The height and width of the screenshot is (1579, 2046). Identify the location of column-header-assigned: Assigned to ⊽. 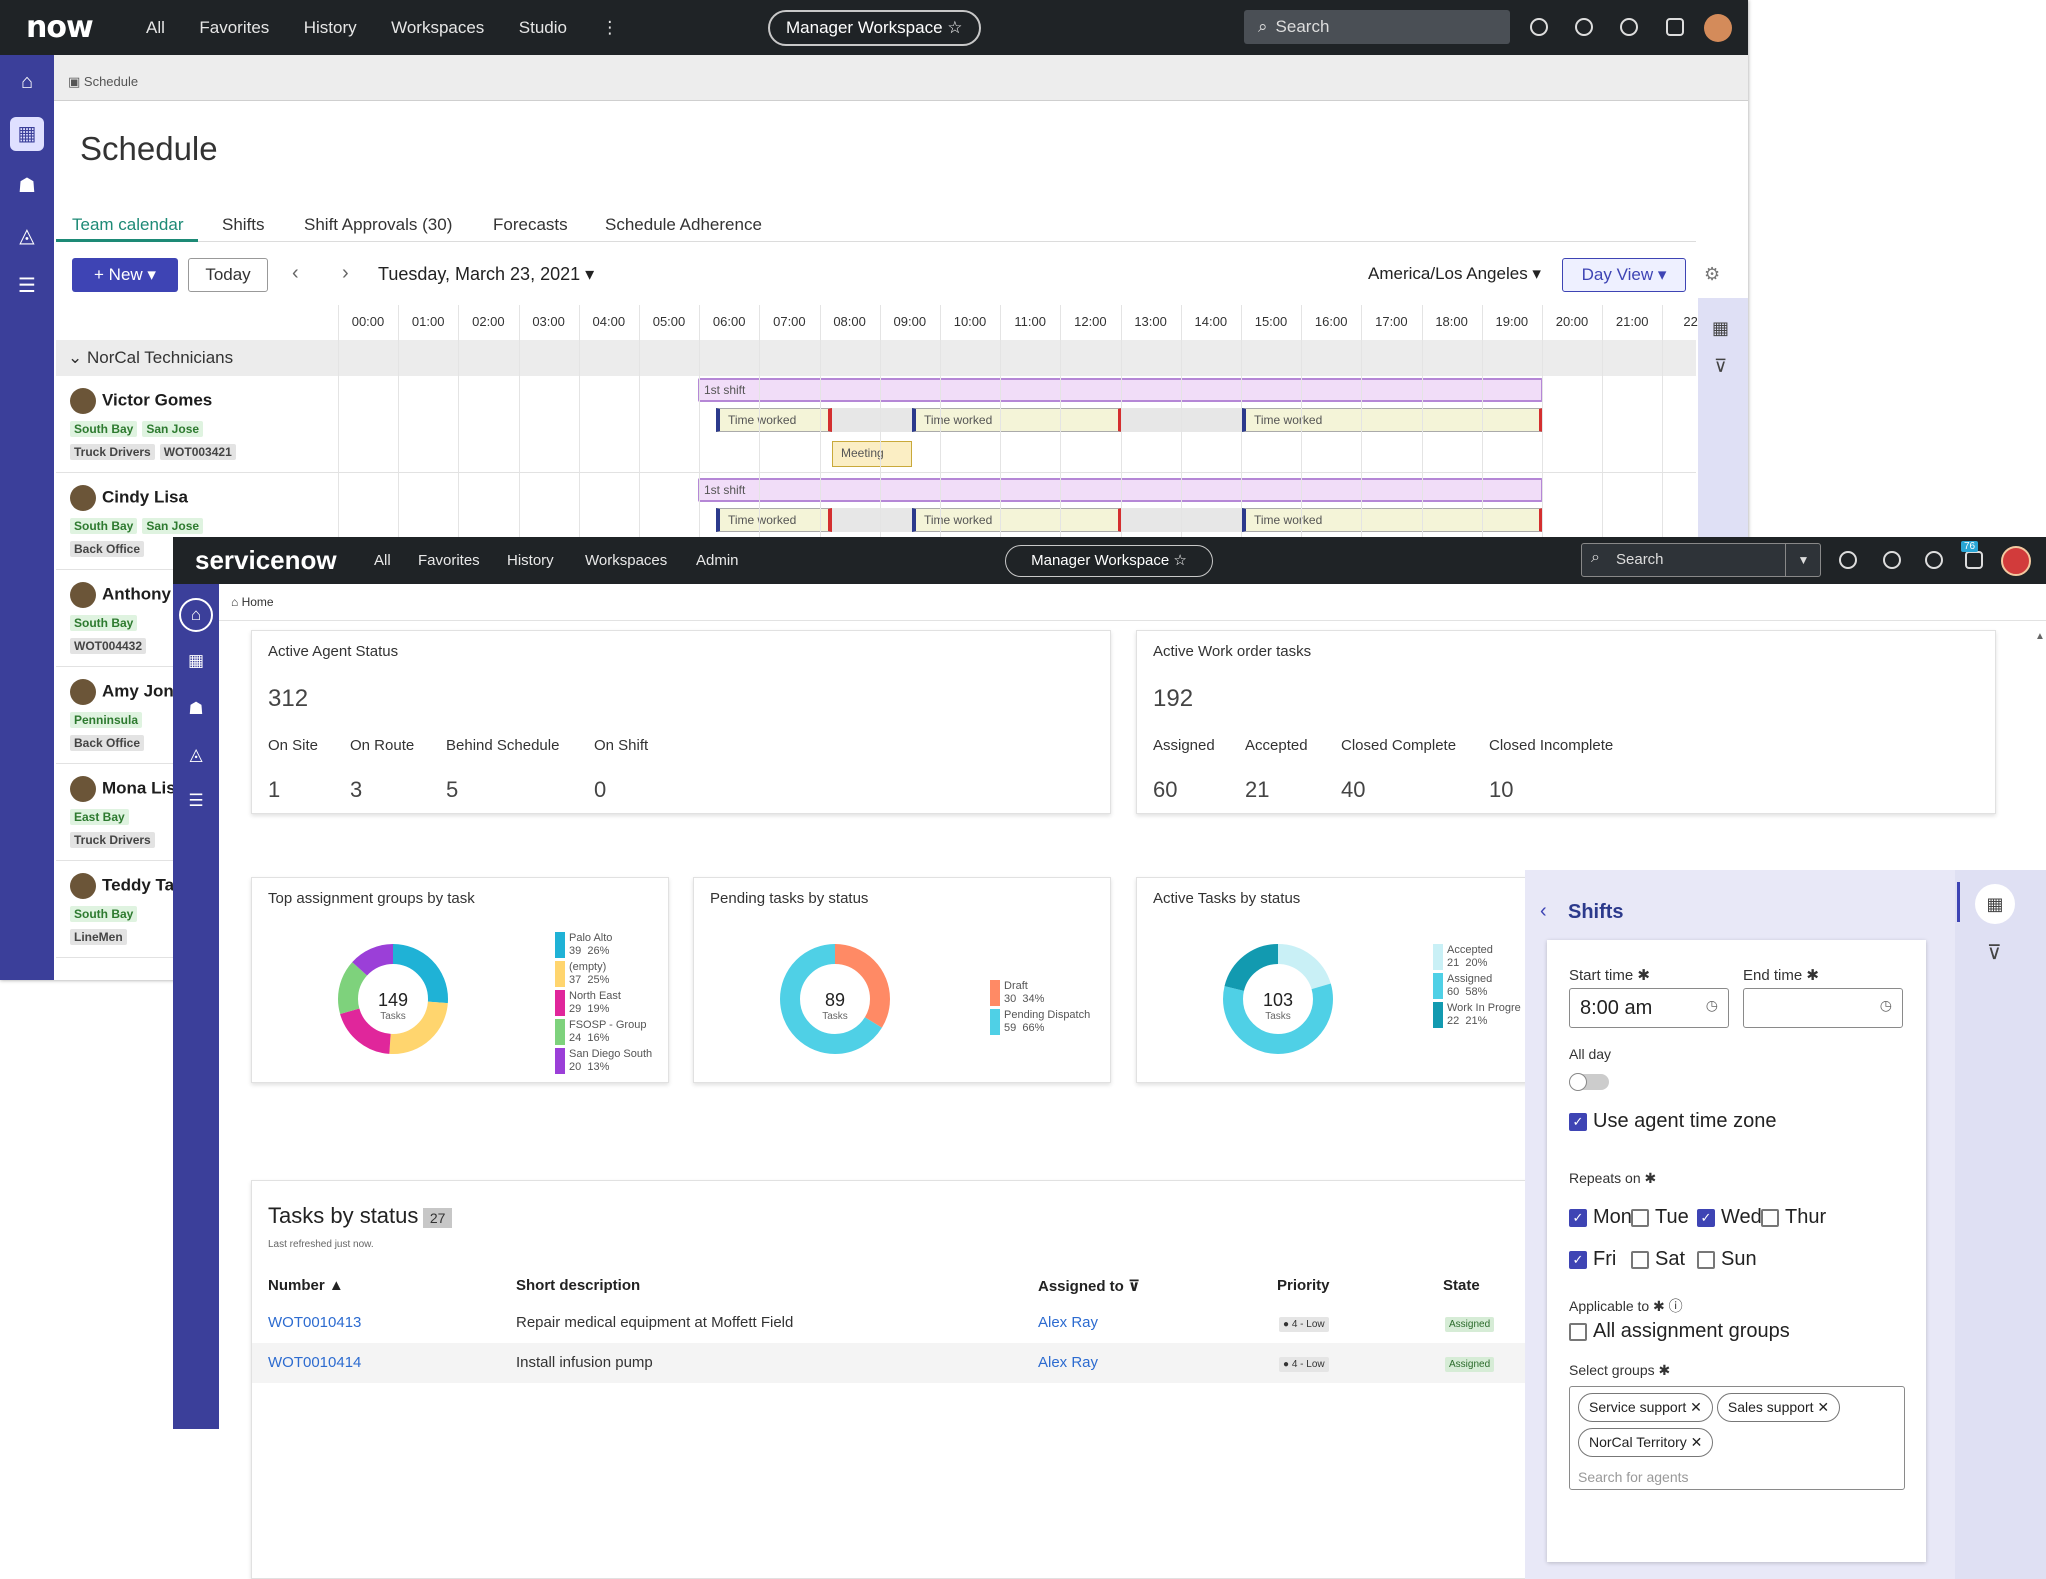
(1089, 1286).